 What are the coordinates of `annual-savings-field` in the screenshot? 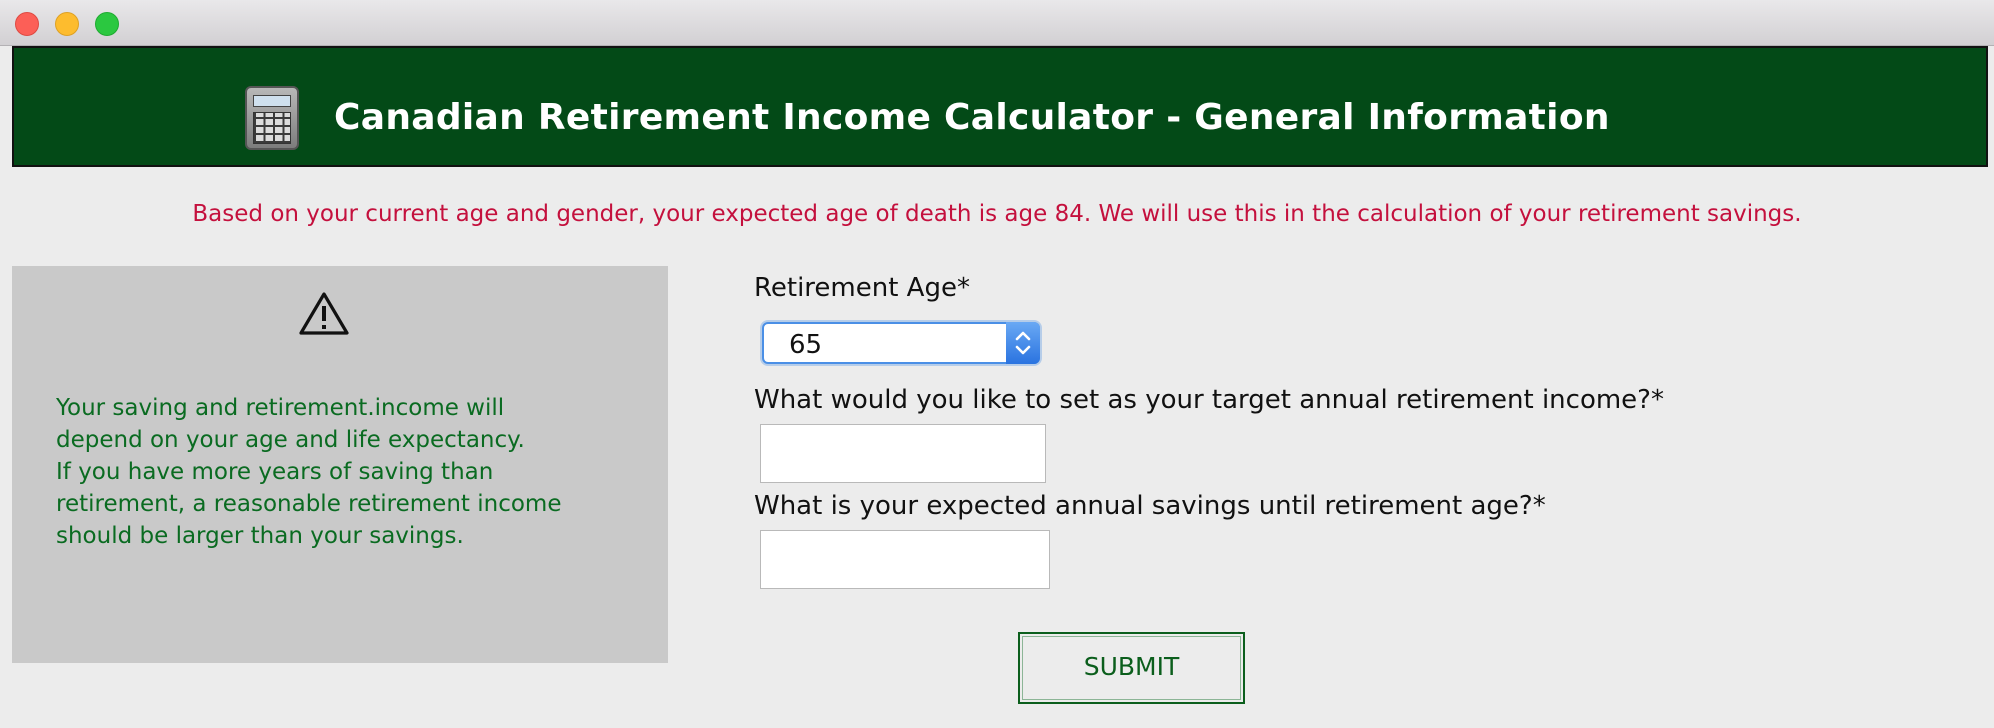 It's located at (905, 559).